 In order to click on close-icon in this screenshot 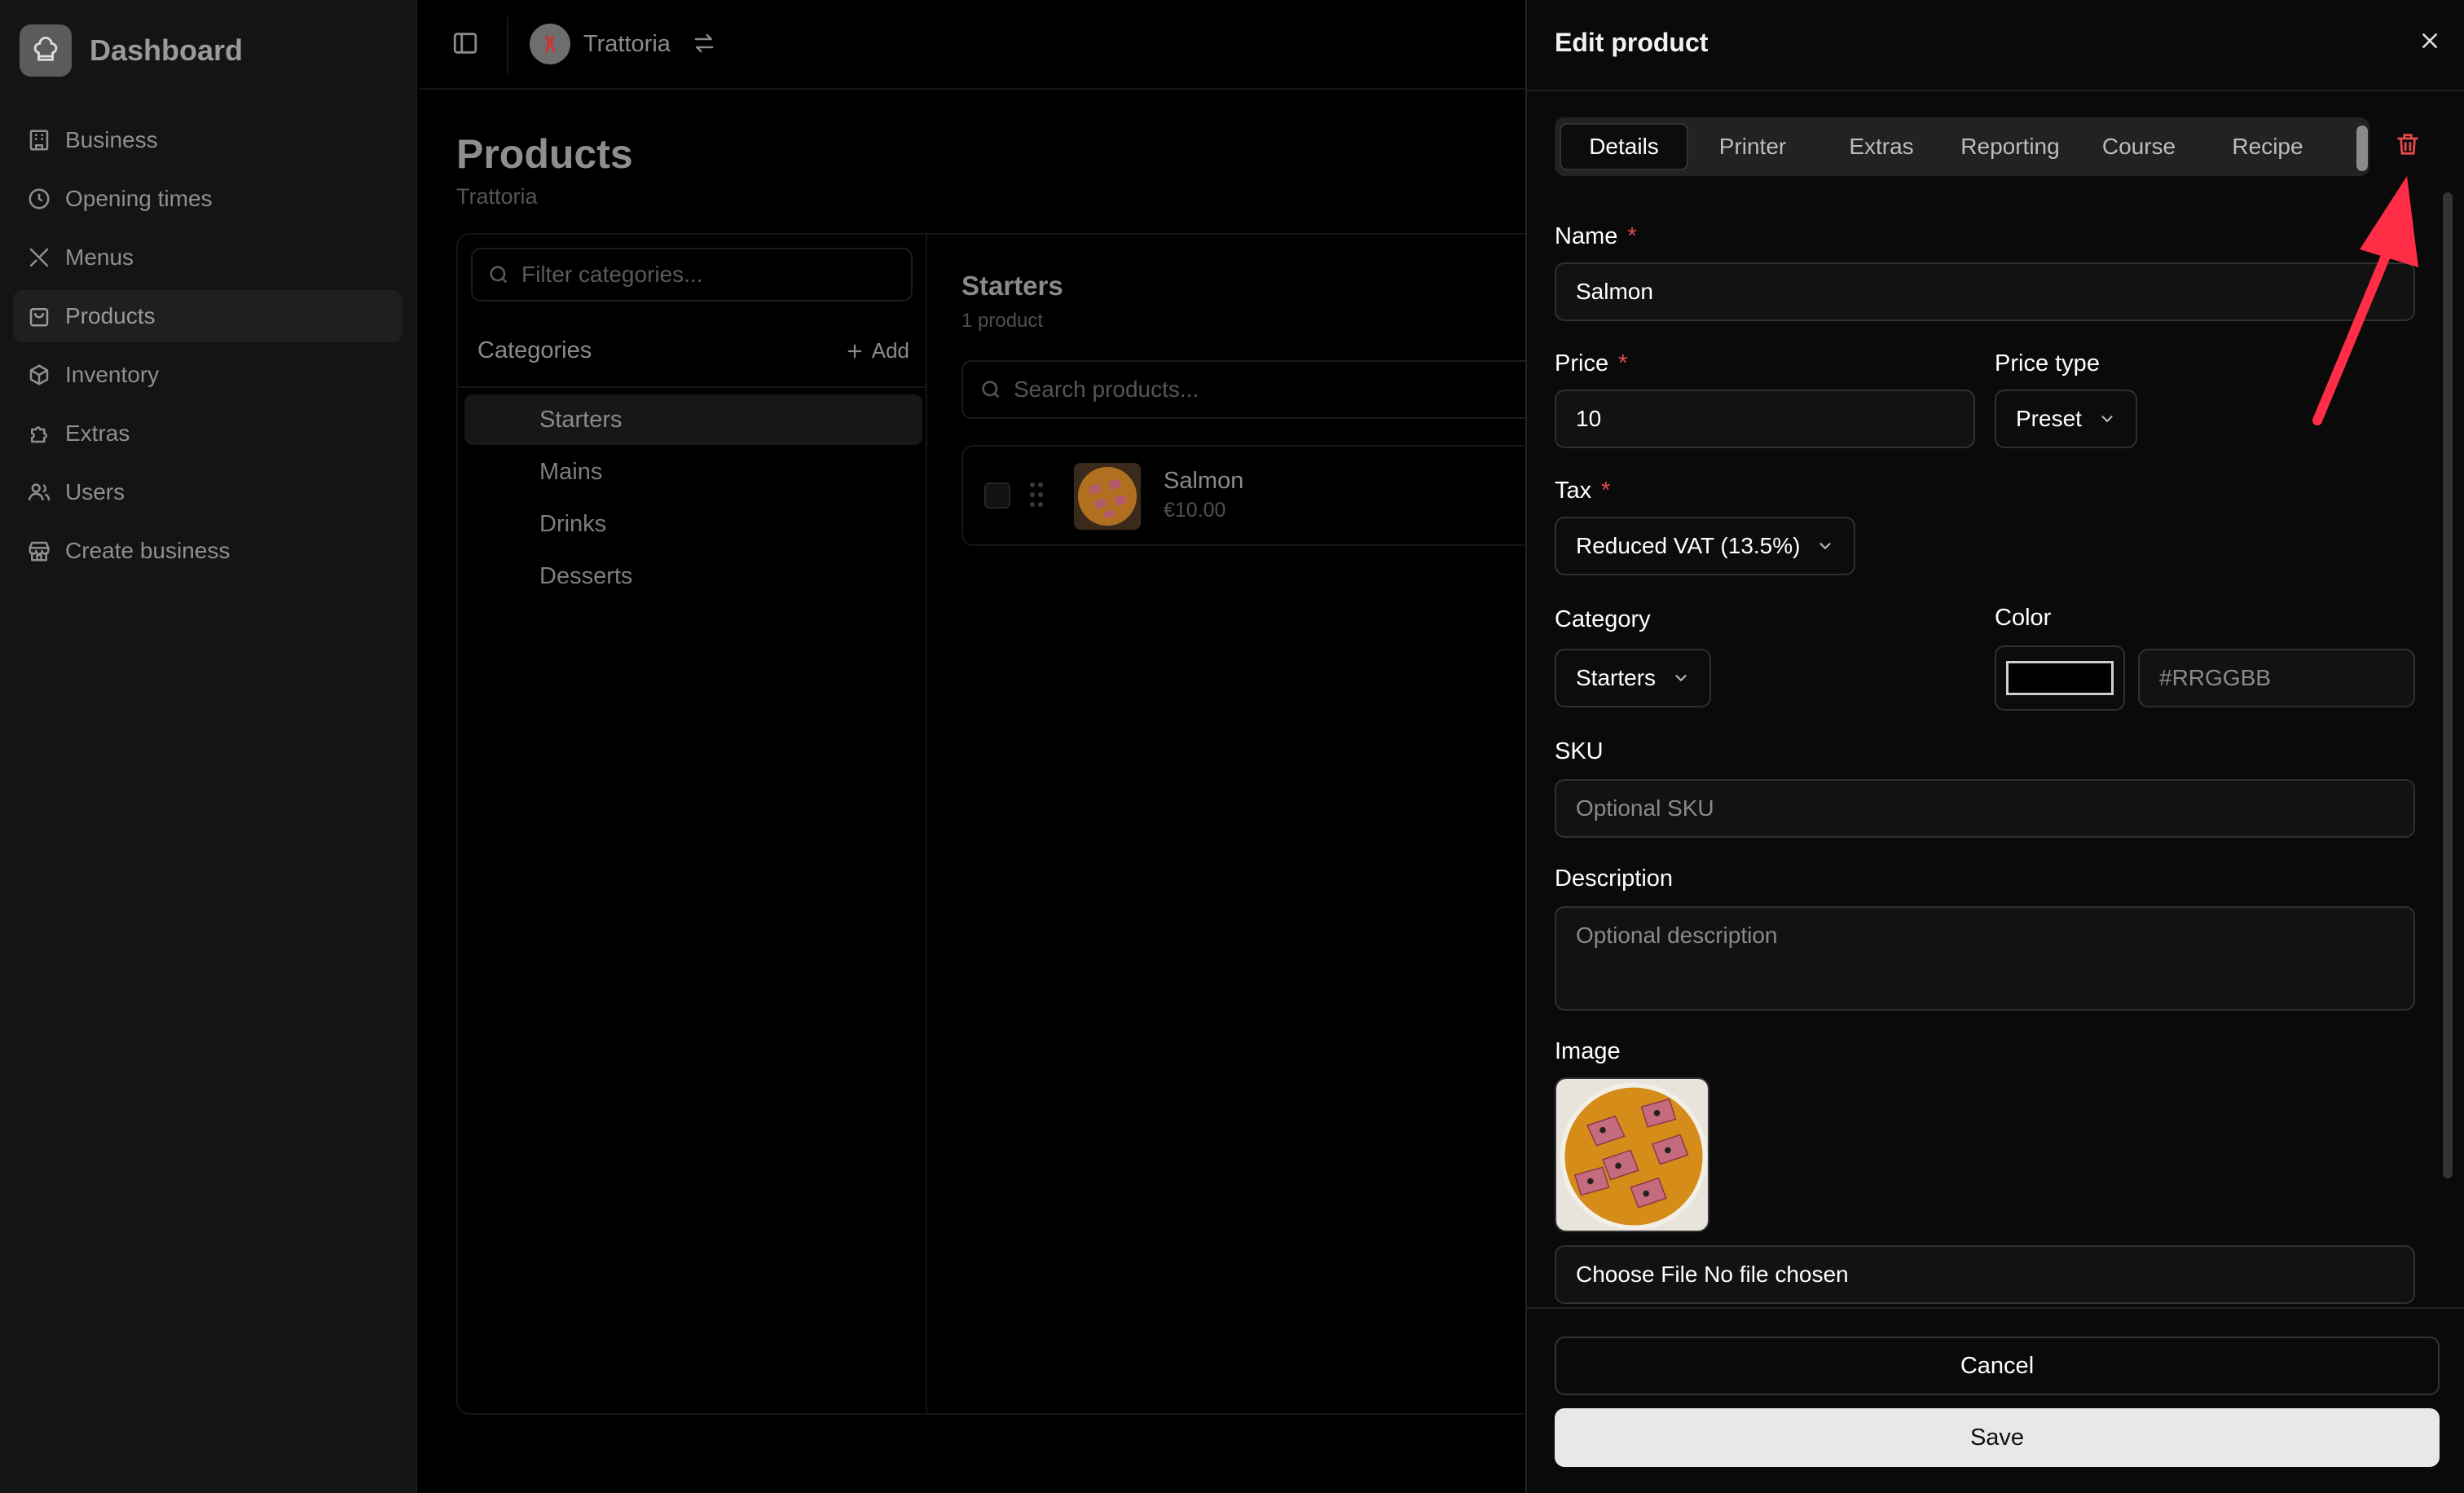, I will do `click(2429, 40)`.